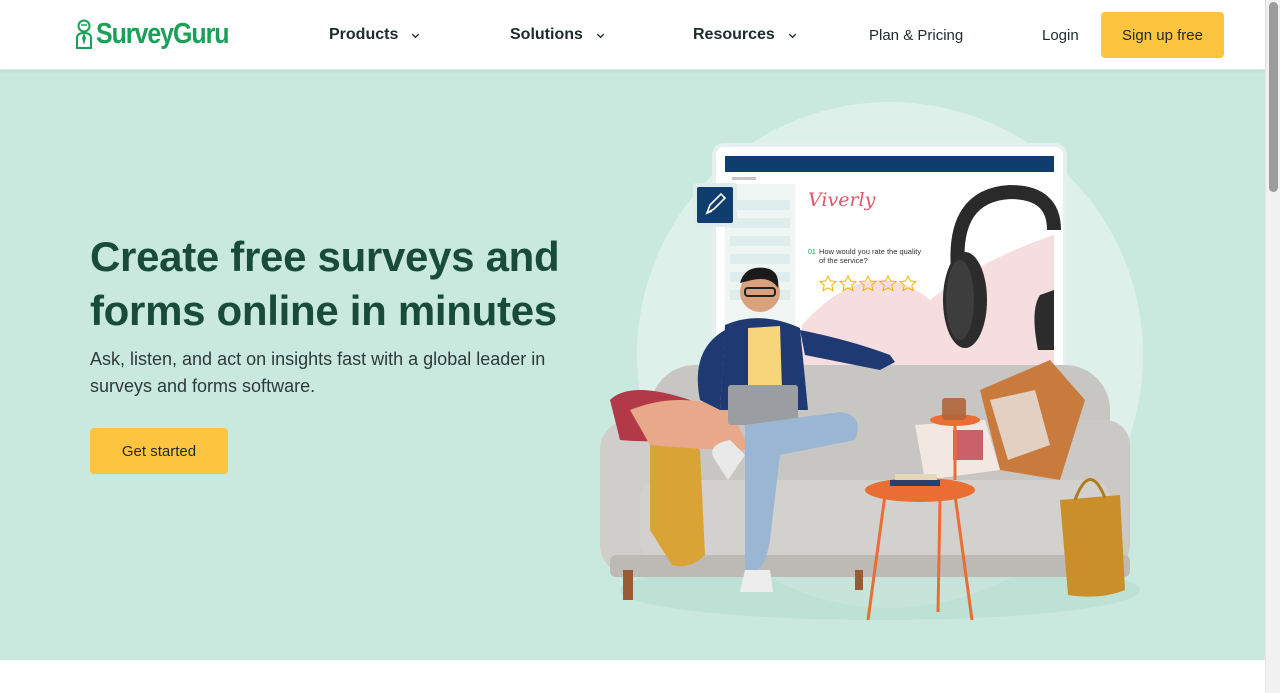  What do you see at coordinates (632, 676) in the screenshot?
I see `next-section-edge` at bounding box center [632, 676].